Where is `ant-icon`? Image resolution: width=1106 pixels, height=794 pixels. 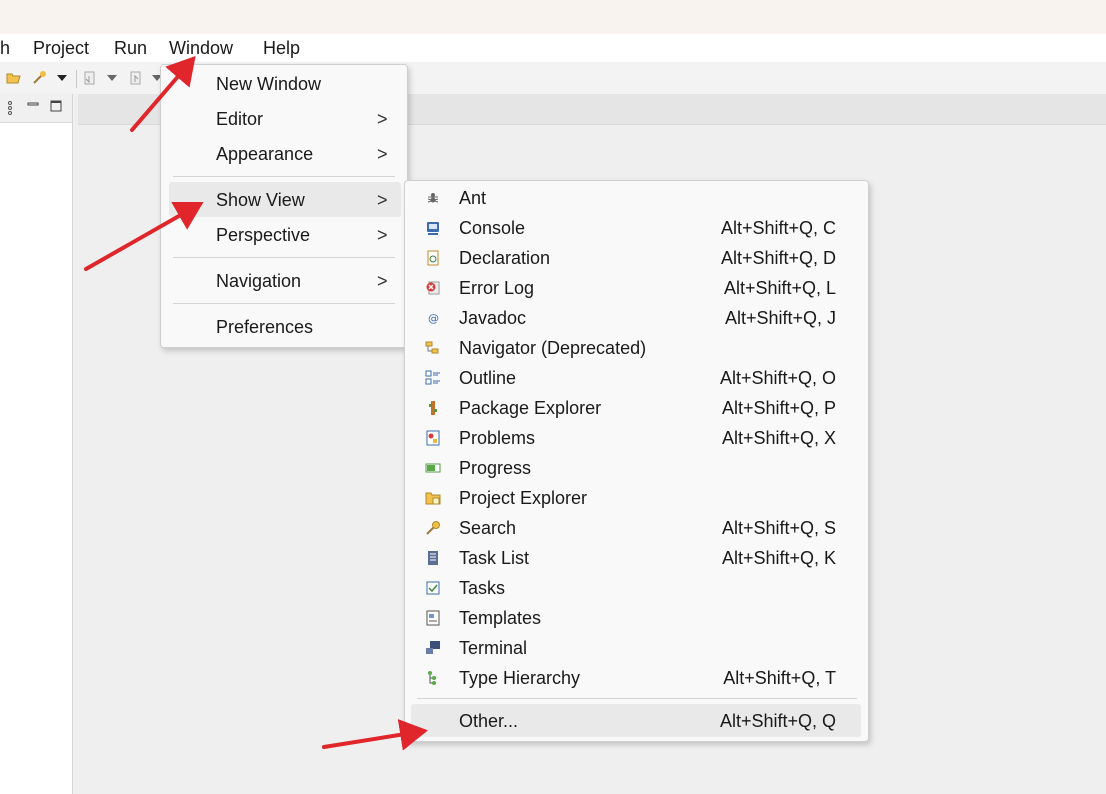 ant-icon is located at coordinates (433, 198).